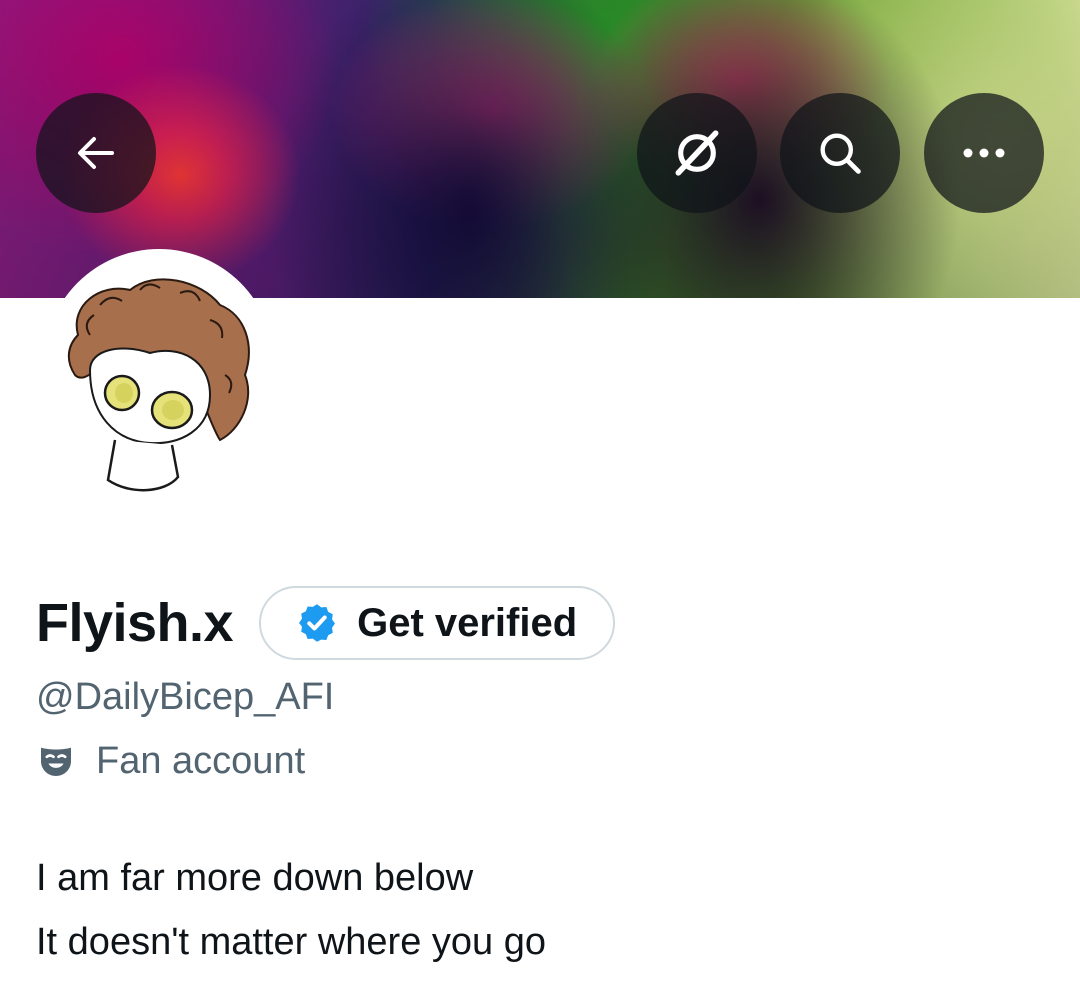 This screenshot has height=996, width=1080. I want to click on display-name: Flyish.x, so click(135, 623).